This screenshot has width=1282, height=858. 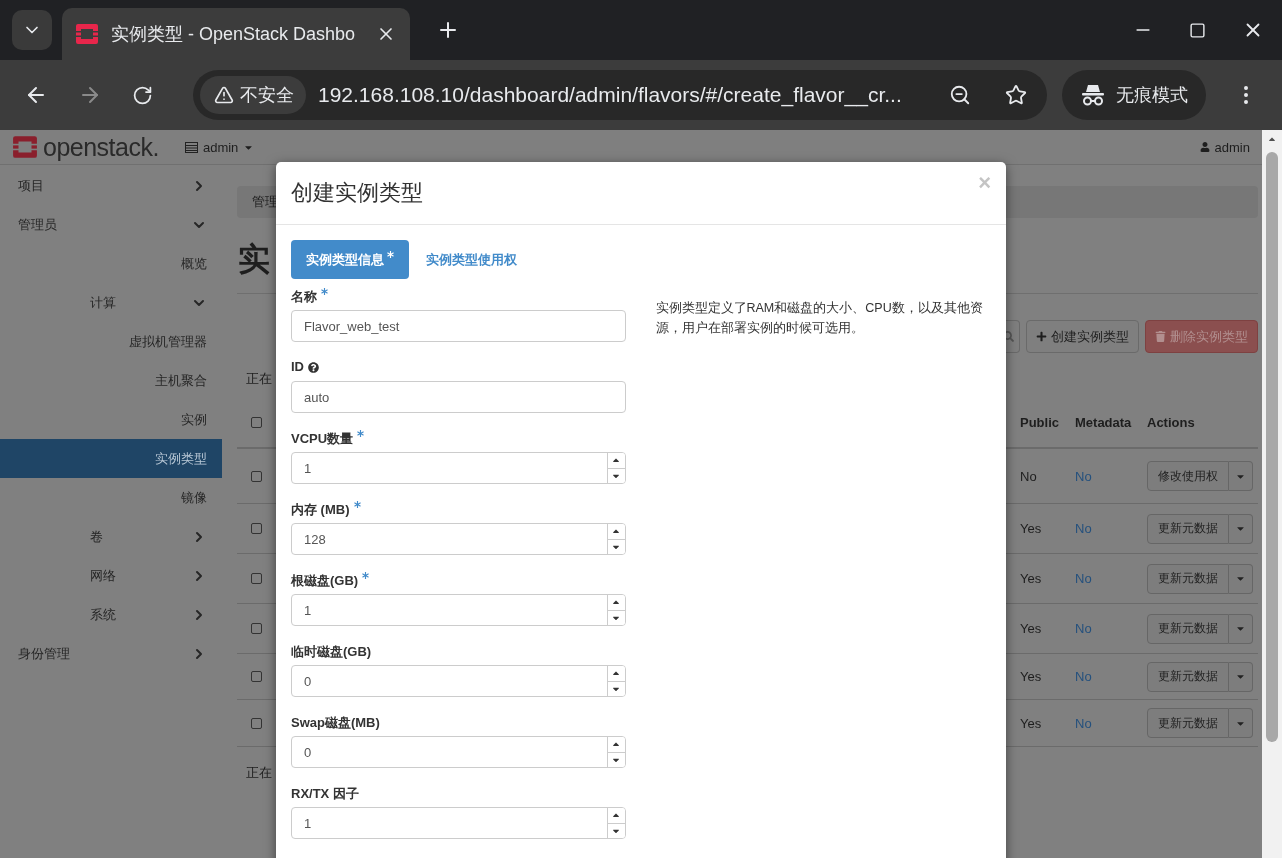 What do you see at coordinates (111, 614) in the screenshot?
I see `sidebar-group: 系统` at bounding box center [111, 614].